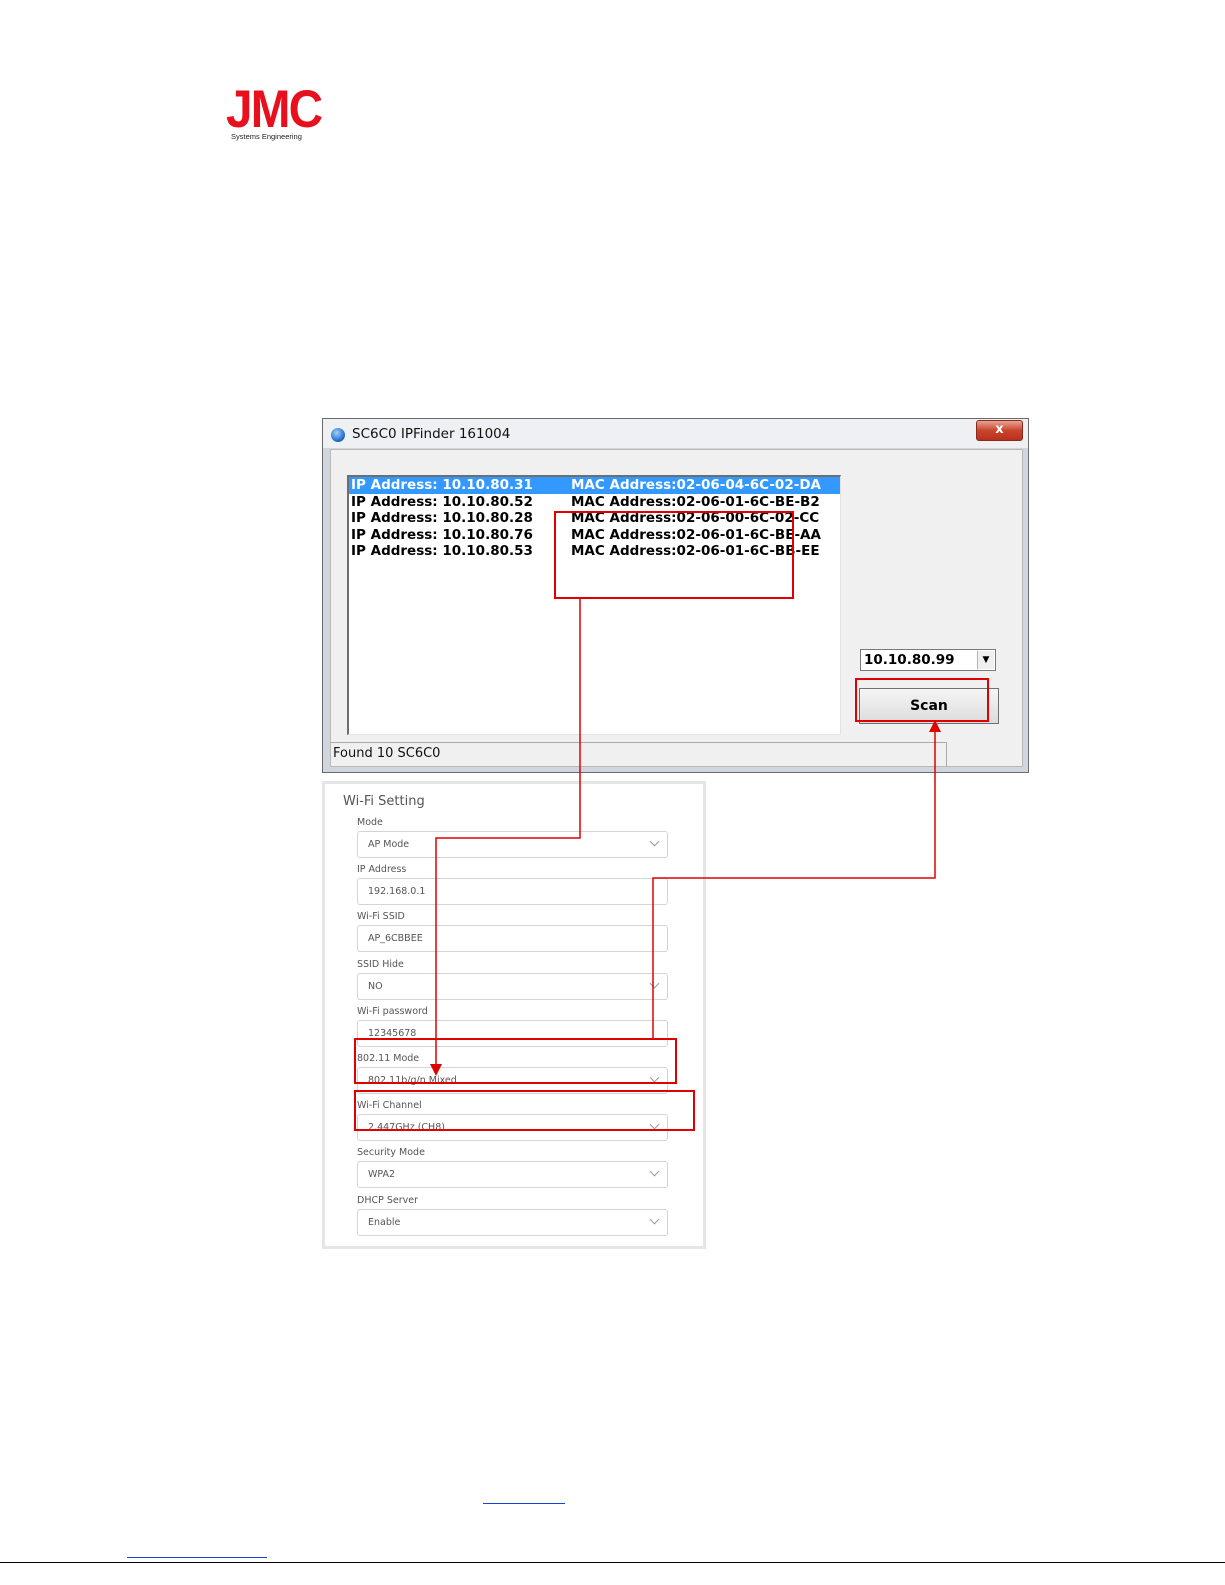 The width and height of the screenshot is (1225, 1585). Describe the element at coordinates (612, 1562) in the screenshot. I see `page-rule` at that location.